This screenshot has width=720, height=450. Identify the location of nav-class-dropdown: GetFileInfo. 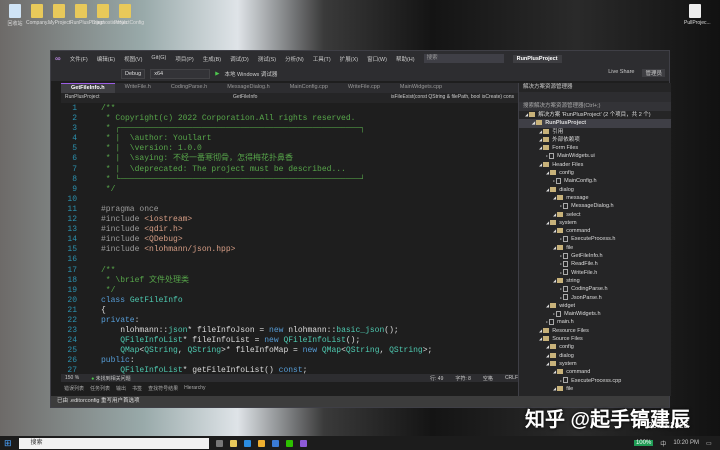
(245, 98).